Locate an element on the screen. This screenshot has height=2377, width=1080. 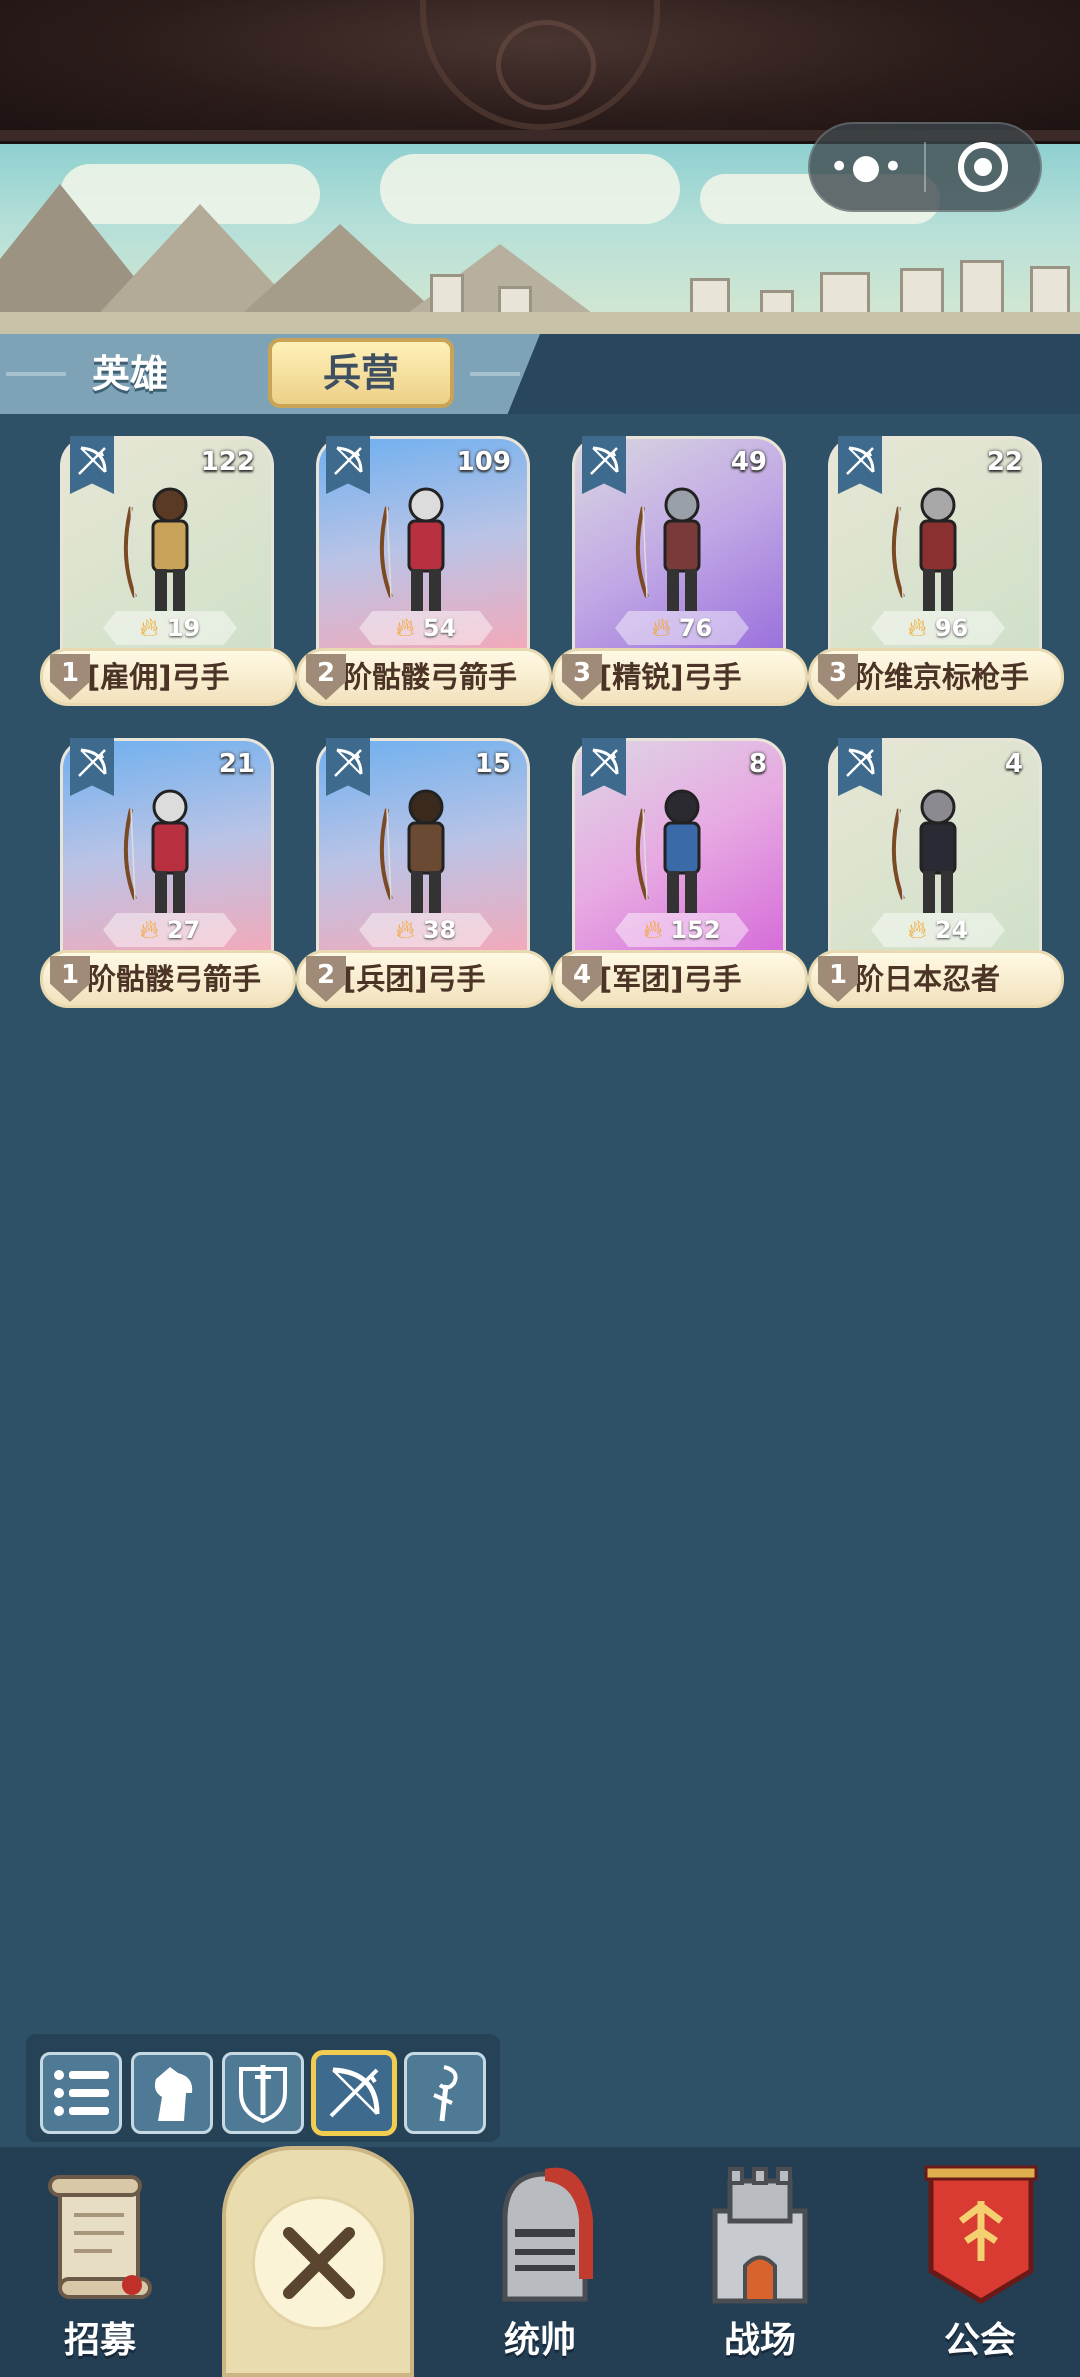
bottom-nav: 招募 统帅 战场 公会 is located at coordinates (540, 2262).